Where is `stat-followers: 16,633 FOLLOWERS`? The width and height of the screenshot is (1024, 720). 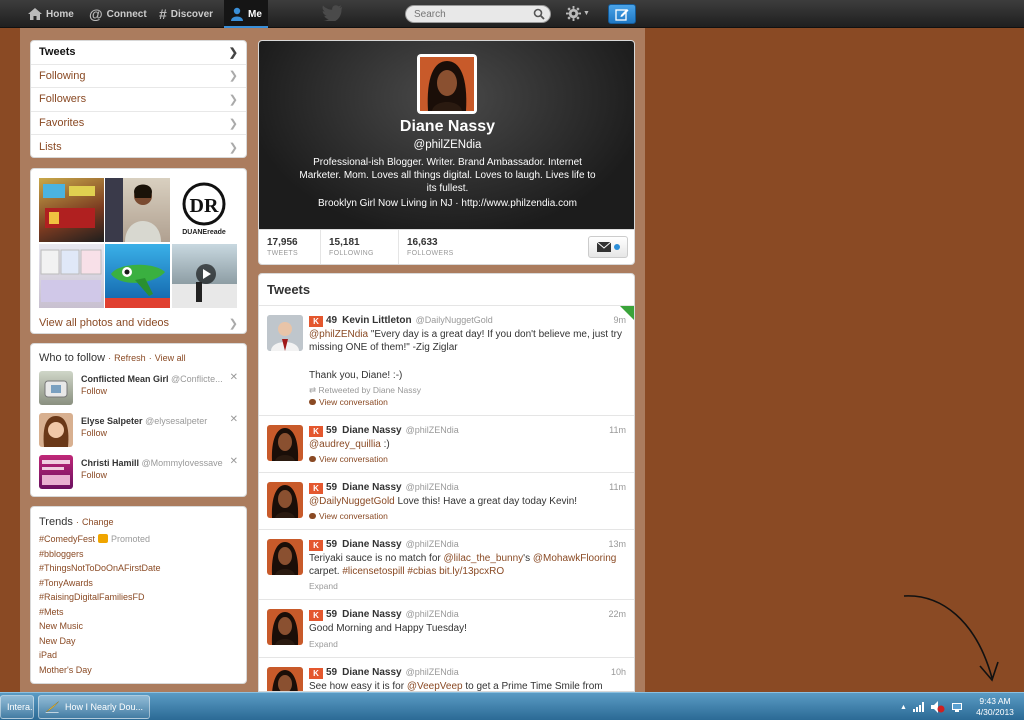 stat-followers: 16,633 FOLLOWERS is located at coordinates (439, 247).